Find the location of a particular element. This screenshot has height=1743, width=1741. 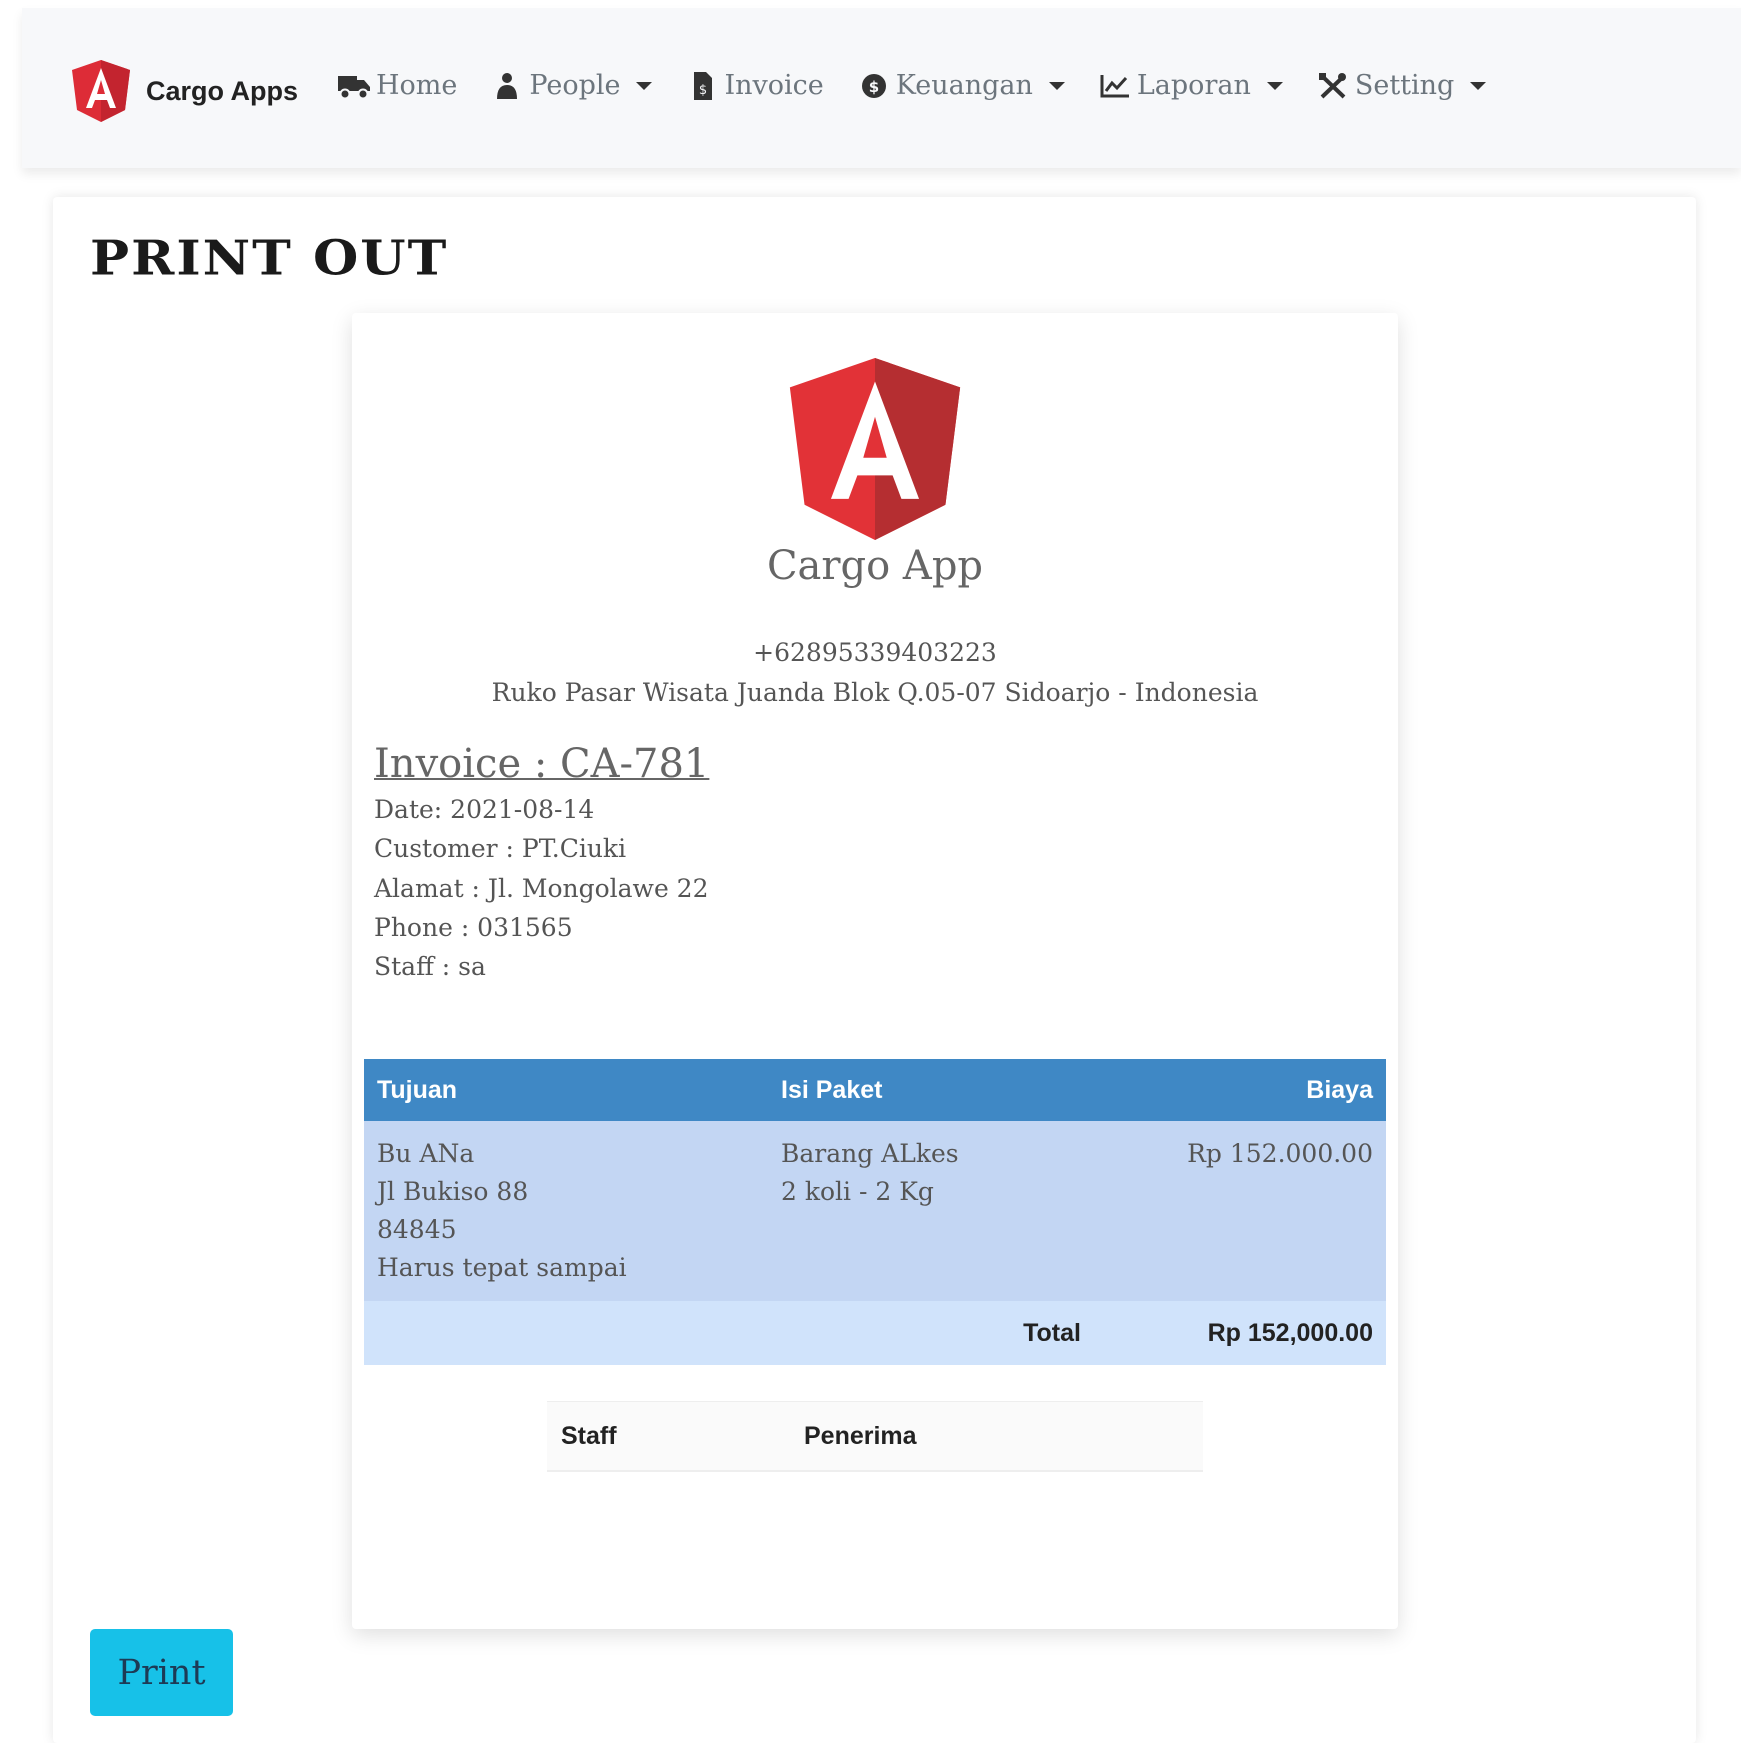

brand-name: Cargo Apps is located at coordinates (222, 90).